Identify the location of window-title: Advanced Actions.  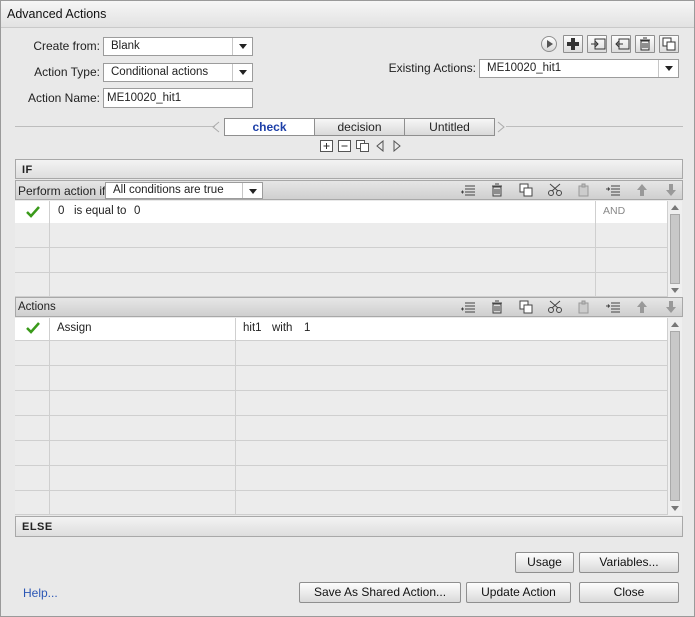
(57, 14).